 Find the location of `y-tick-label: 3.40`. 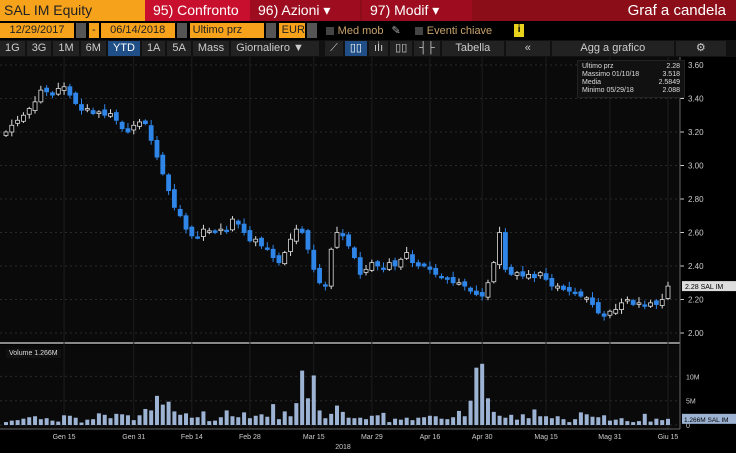

y-tick-label: 3.40 is located at coordinates (696, 99).